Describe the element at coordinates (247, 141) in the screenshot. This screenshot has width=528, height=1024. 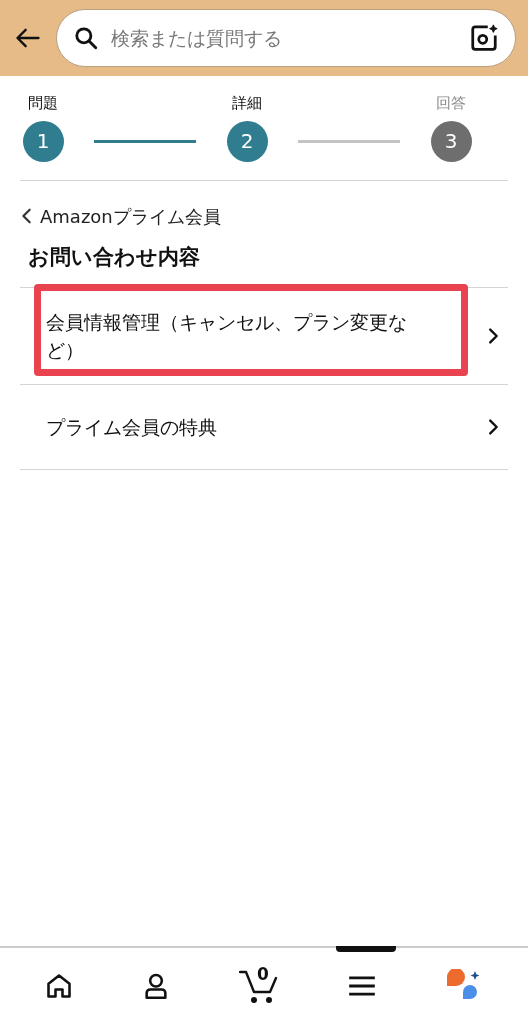
I see `step-number: 2` at that location.